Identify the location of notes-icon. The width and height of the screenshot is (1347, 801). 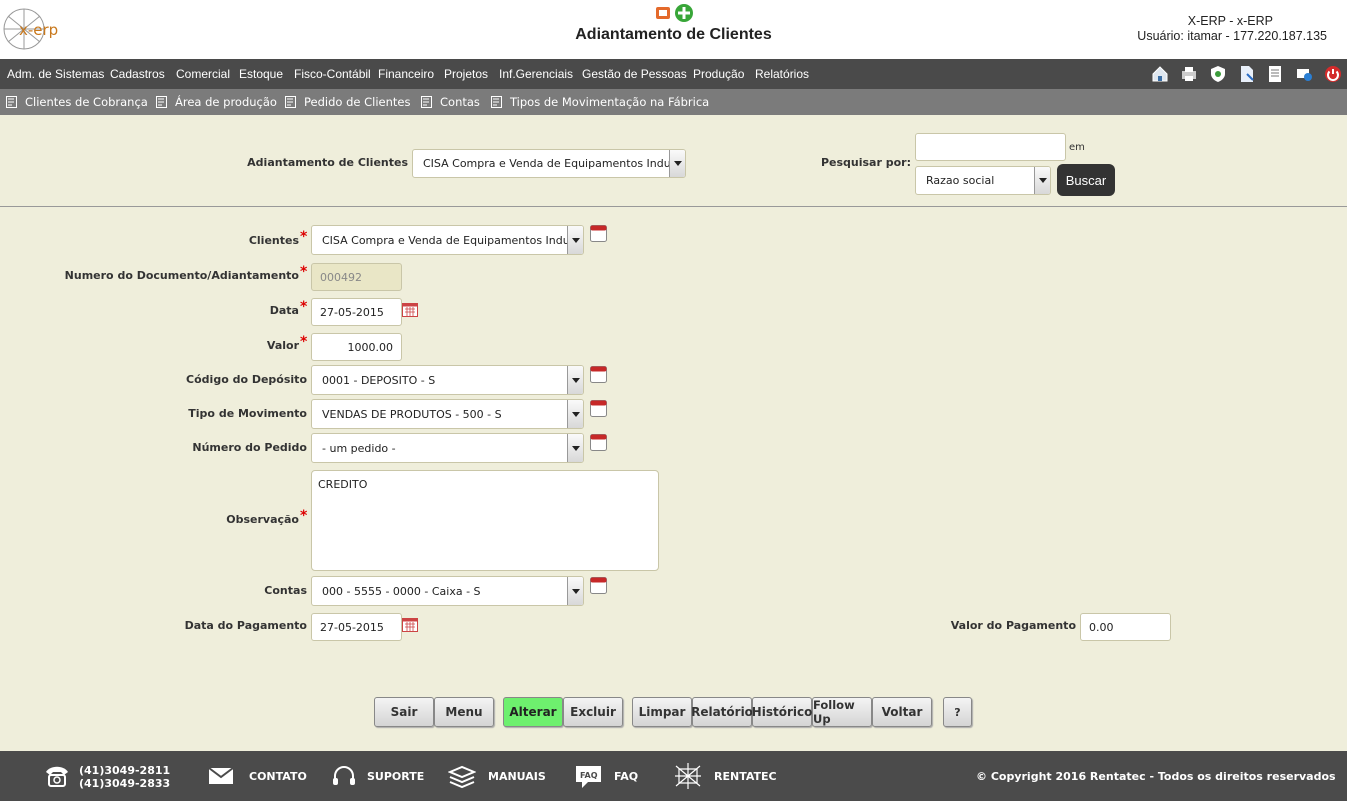
(1275, 74).